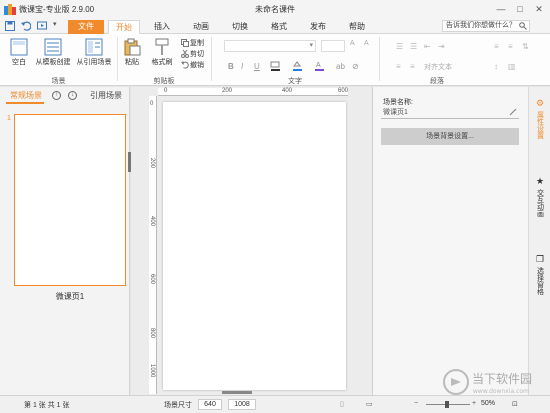 The width and height of the screenshot is (550, 413). I want to click on pencil-icon, so click(513, 112).